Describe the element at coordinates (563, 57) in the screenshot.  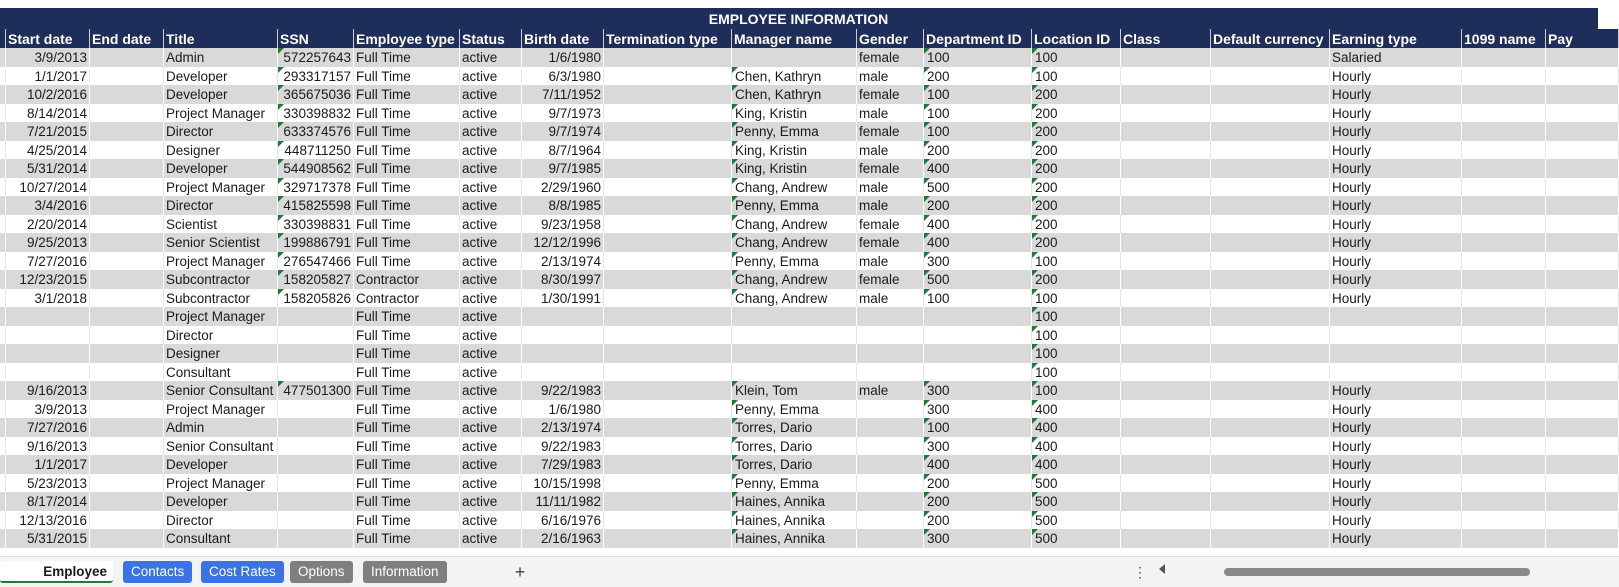
I see `cell-birth-date: 1/6/1980` at that location.